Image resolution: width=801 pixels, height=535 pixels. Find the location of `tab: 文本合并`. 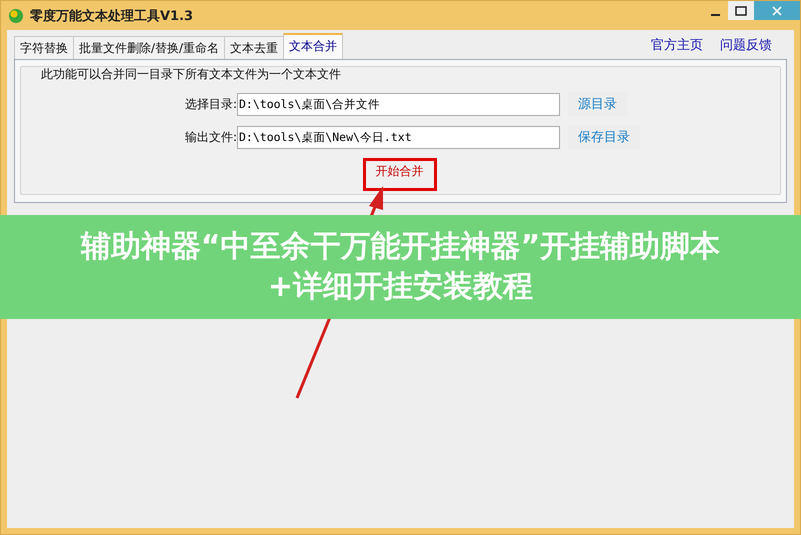

tab: 文本合并 is located at coordinates (313, 46).